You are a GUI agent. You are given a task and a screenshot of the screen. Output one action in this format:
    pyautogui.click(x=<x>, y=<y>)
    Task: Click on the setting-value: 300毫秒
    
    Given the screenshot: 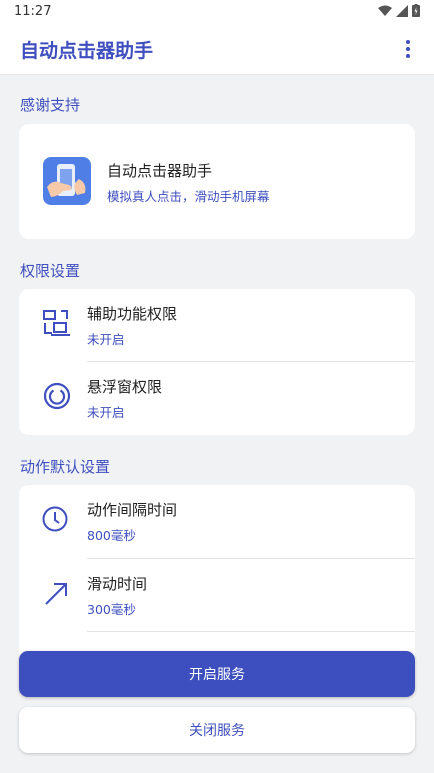 What is the action you would take?
    pyautogui.click(x=111, y=609)
    